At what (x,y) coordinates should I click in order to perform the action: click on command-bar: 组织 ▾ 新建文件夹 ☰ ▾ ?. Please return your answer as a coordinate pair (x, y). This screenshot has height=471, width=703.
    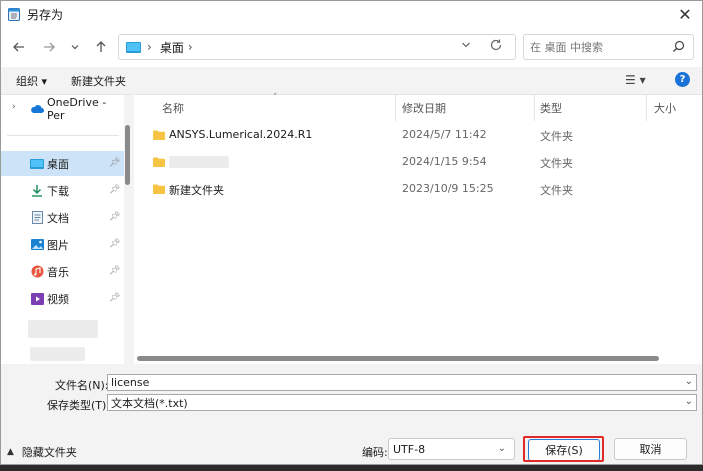
    Looking at the image, I should click on (351, 80).